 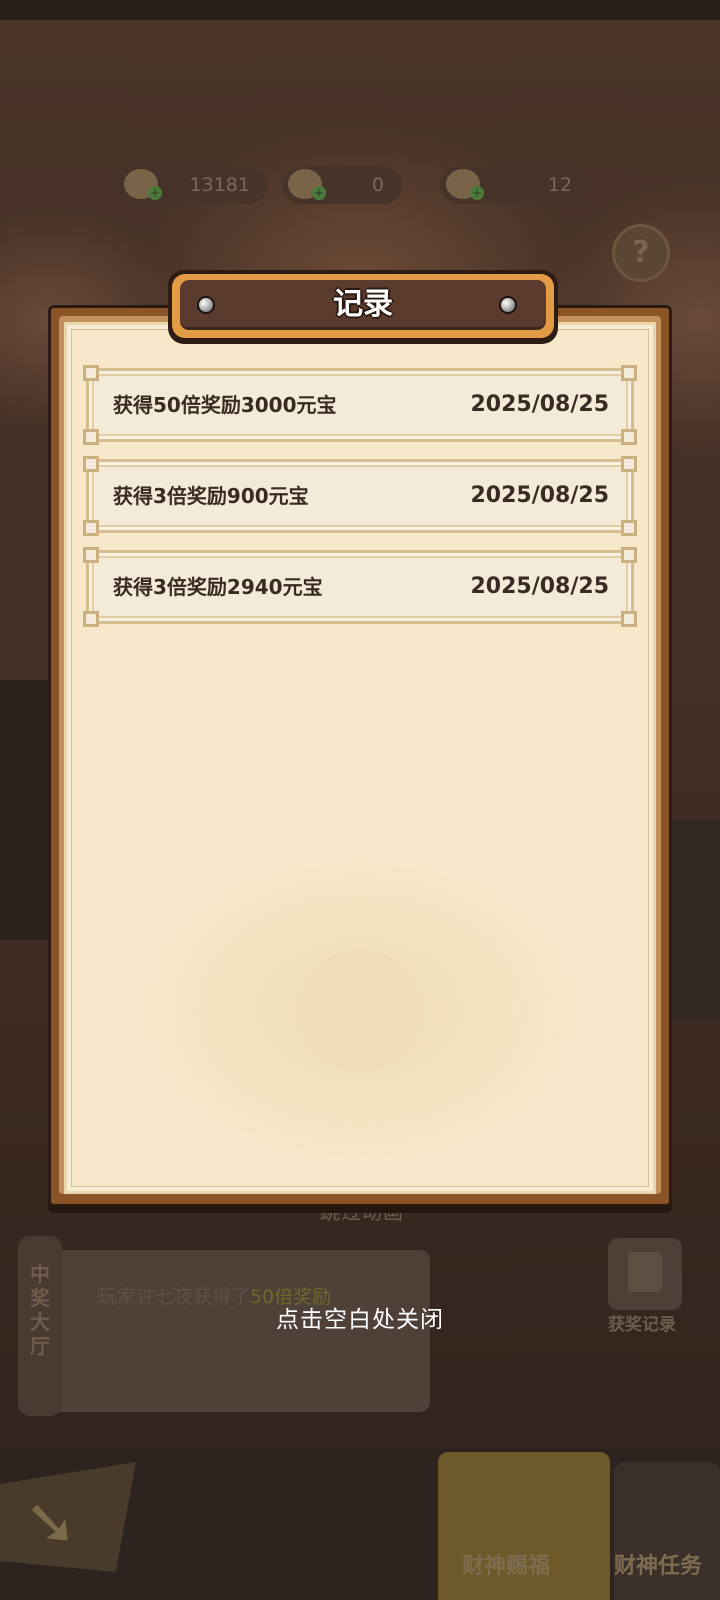 What do you see at coordinates (360, 587) in the screenshot?
I see `record-row: 获得3倍奖励2940元宝 2025/08/25` at bounding box center [360, 587].